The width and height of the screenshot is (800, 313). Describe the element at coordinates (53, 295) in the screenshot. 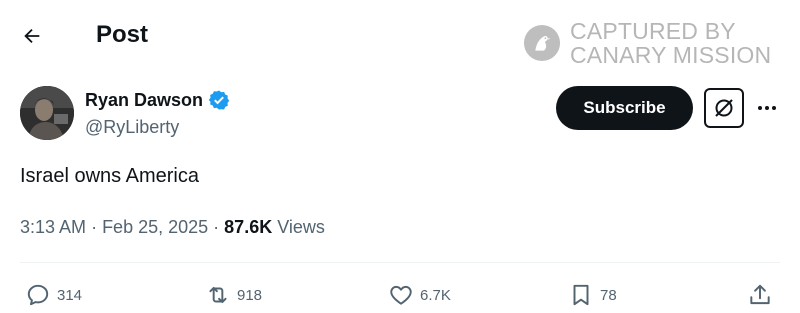

I see `reply-button: 314` at that location.